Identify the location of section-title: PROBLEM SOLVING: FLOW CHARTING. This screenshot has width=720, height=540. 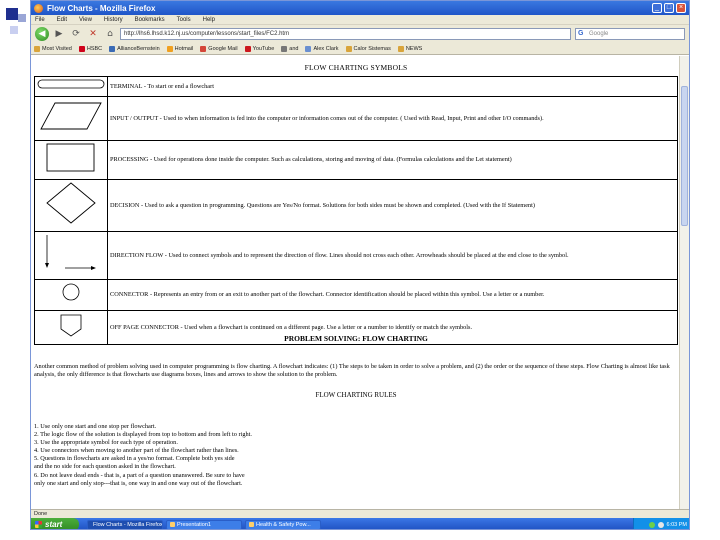
(356, 338).